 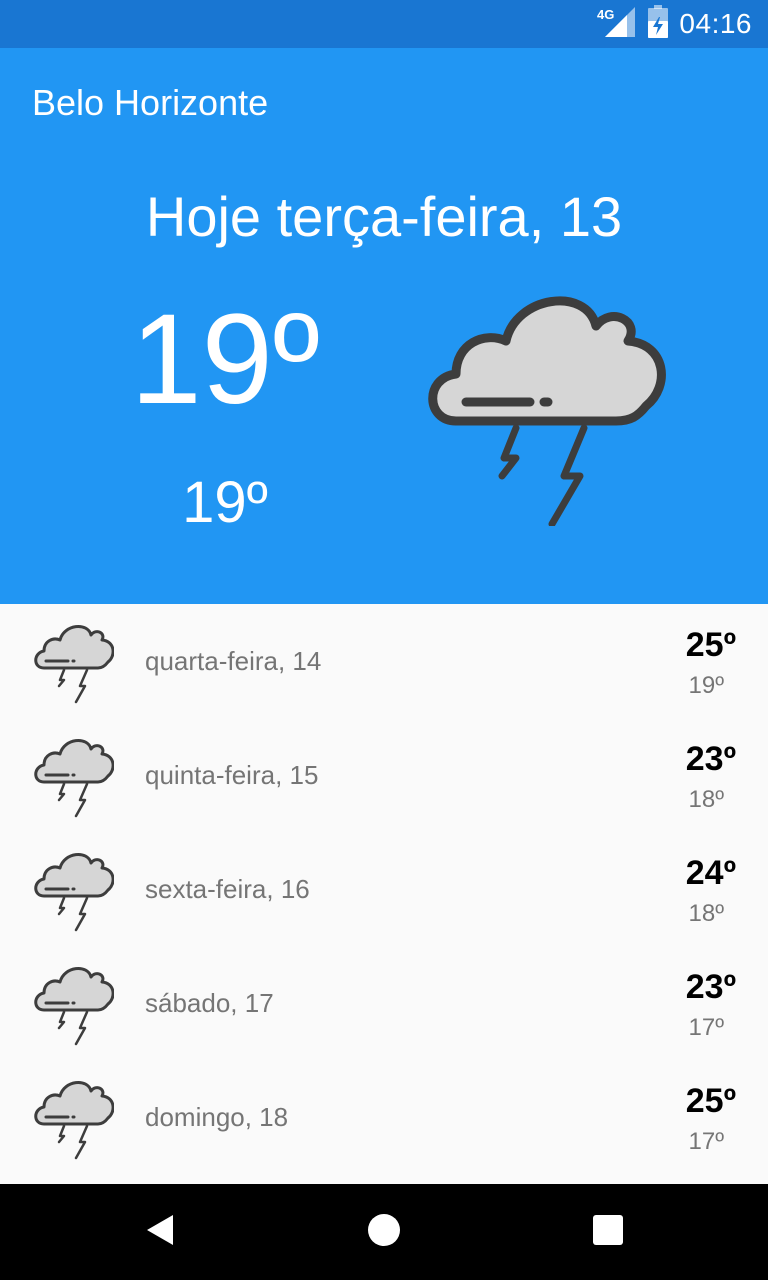 I want to click on back-icon, so click(x=160, y=1232).